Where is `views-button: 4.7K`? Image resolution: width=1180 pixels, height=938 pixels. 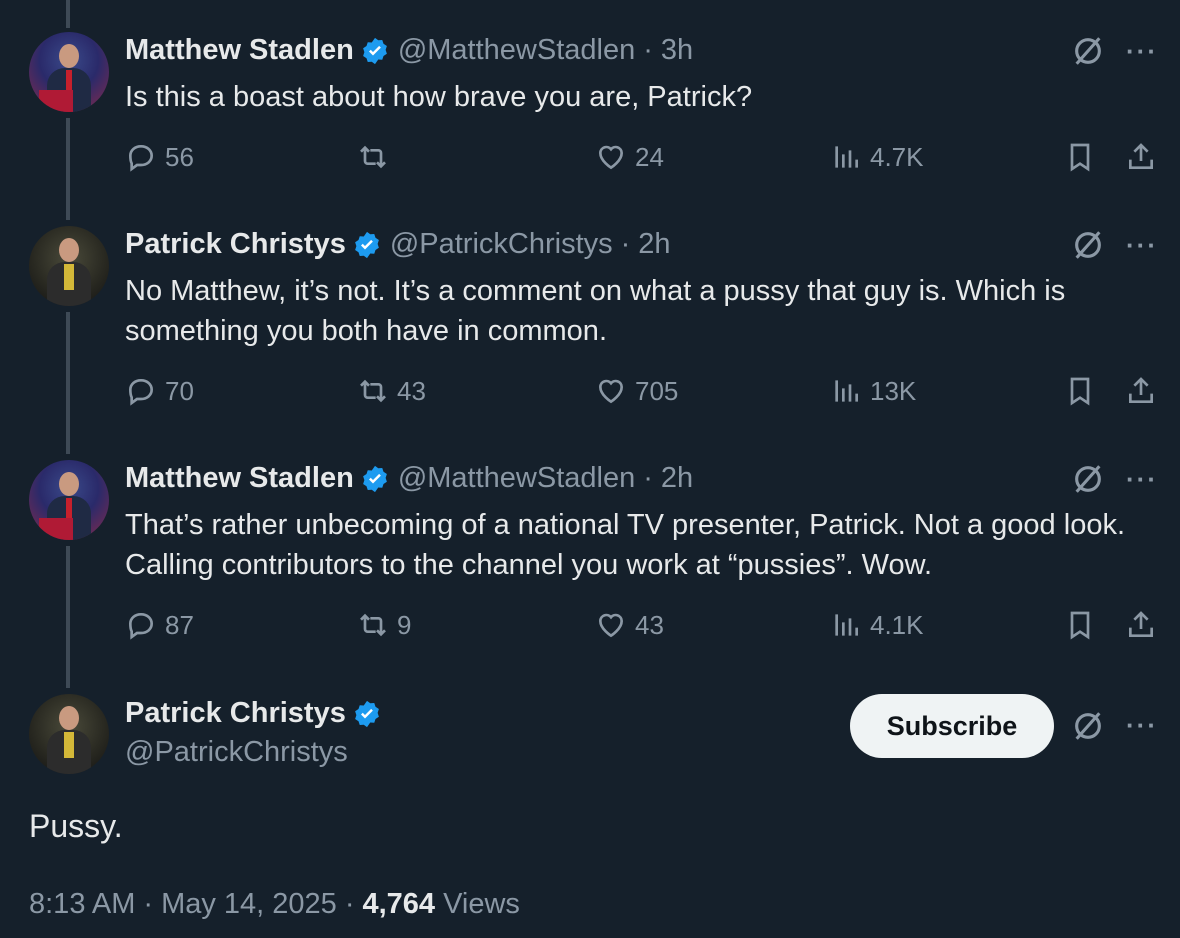 views-button: 4.7K is located at coordinates (877, 157).